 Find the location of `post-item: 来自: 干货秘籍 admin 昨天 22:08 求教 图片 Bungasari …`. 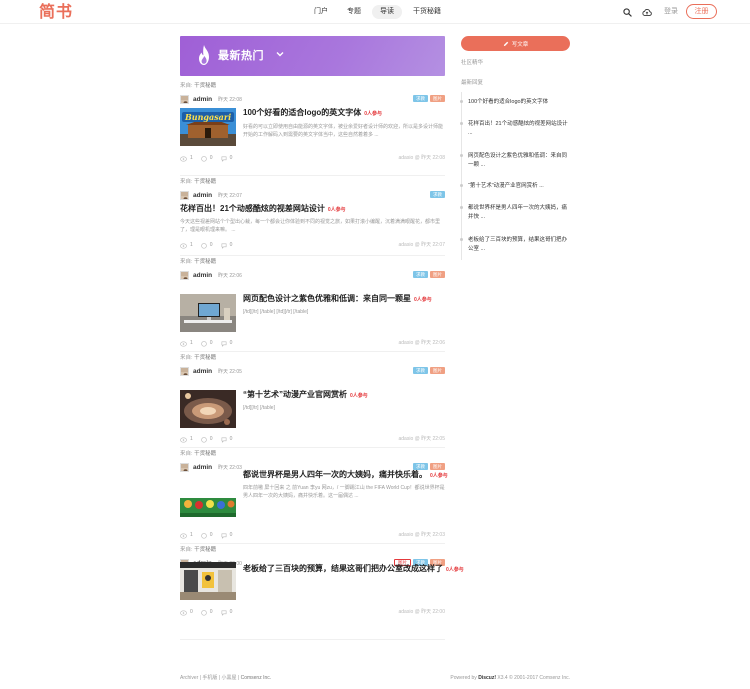

post-item: 来自: 干货秘籍 admin 昨天 22:08 求教 图片 Bungasari … is located at coordinates (312, 128).